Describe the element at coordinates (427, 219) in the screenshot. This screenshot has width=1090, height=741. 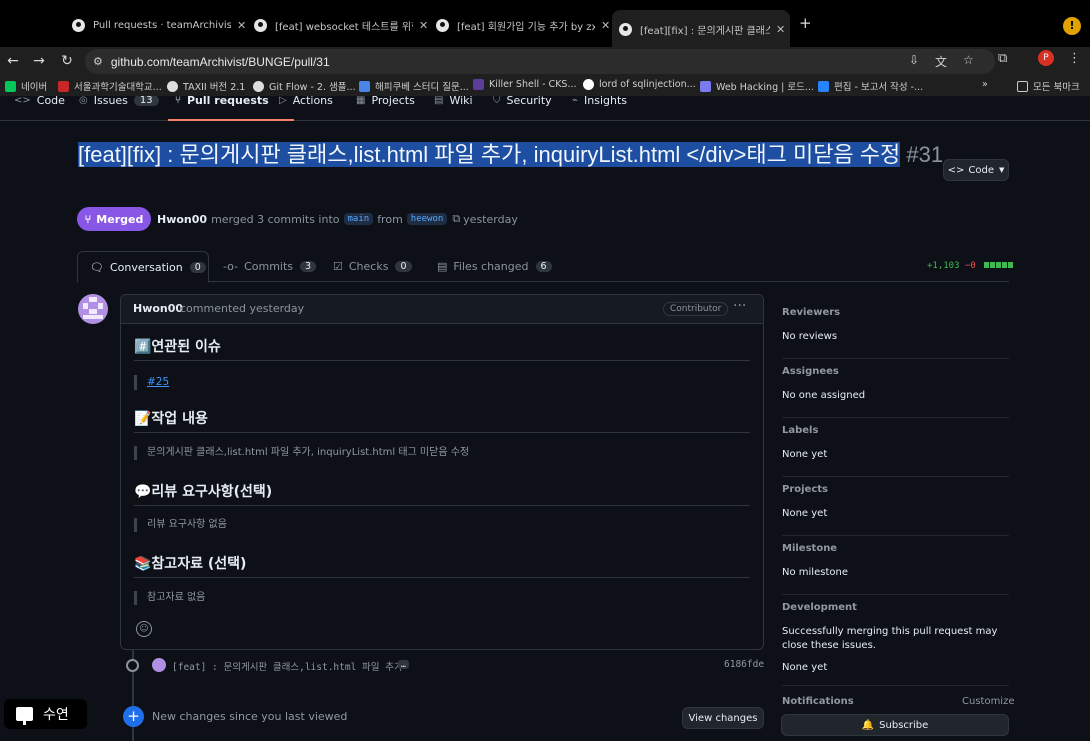
I see `head-branch: heewon` at that location.